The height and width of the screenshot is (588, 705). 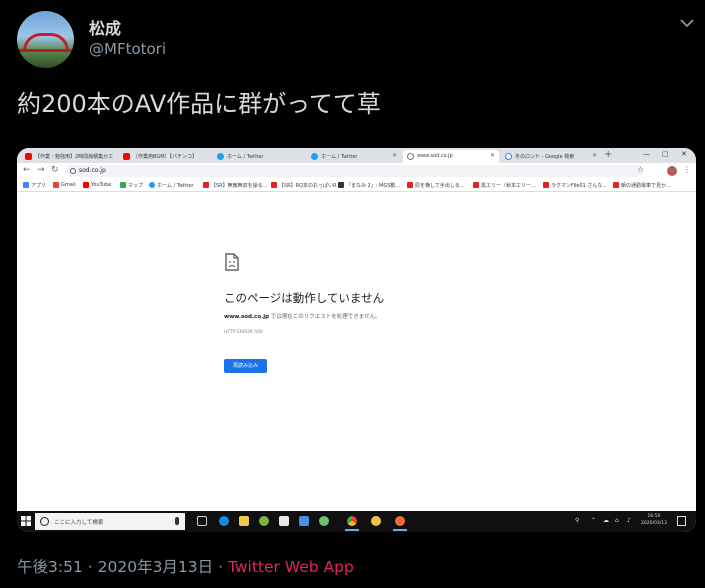 I want to click on microphone-icon, so click(x=177, y=521).